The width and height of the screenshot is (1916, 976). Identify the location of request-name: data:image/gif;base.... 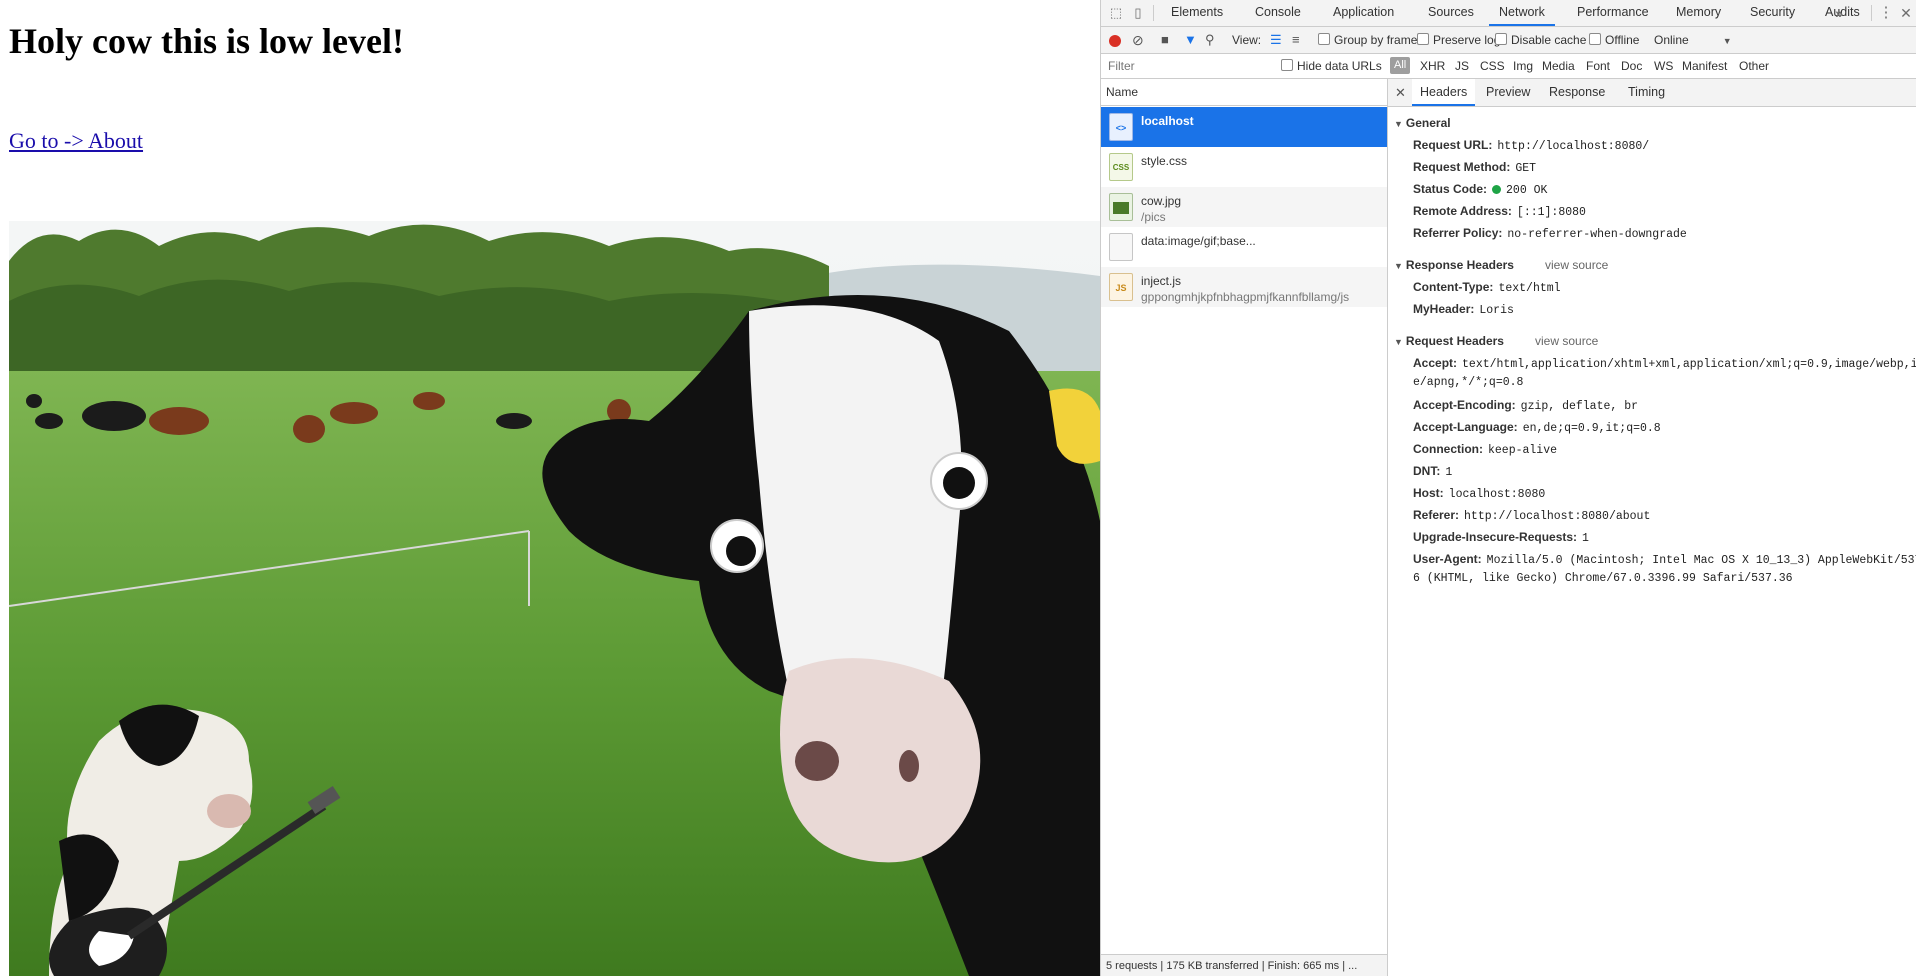
(1198, 241).